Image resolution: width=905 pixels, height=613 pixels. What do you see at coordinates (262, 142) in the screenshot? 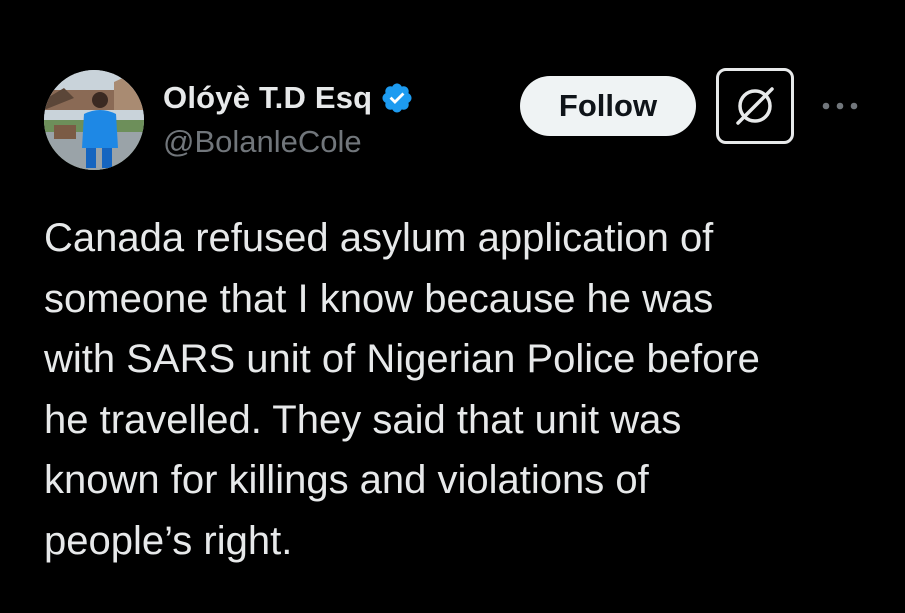
I see `author-handle: @BolanleCole` at bounding box center [262, 142].